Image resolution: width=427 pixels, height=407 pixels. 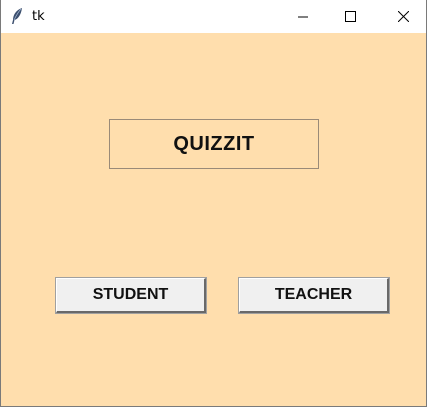 I want to click on window-title: tk, so click(x=38, y=16).